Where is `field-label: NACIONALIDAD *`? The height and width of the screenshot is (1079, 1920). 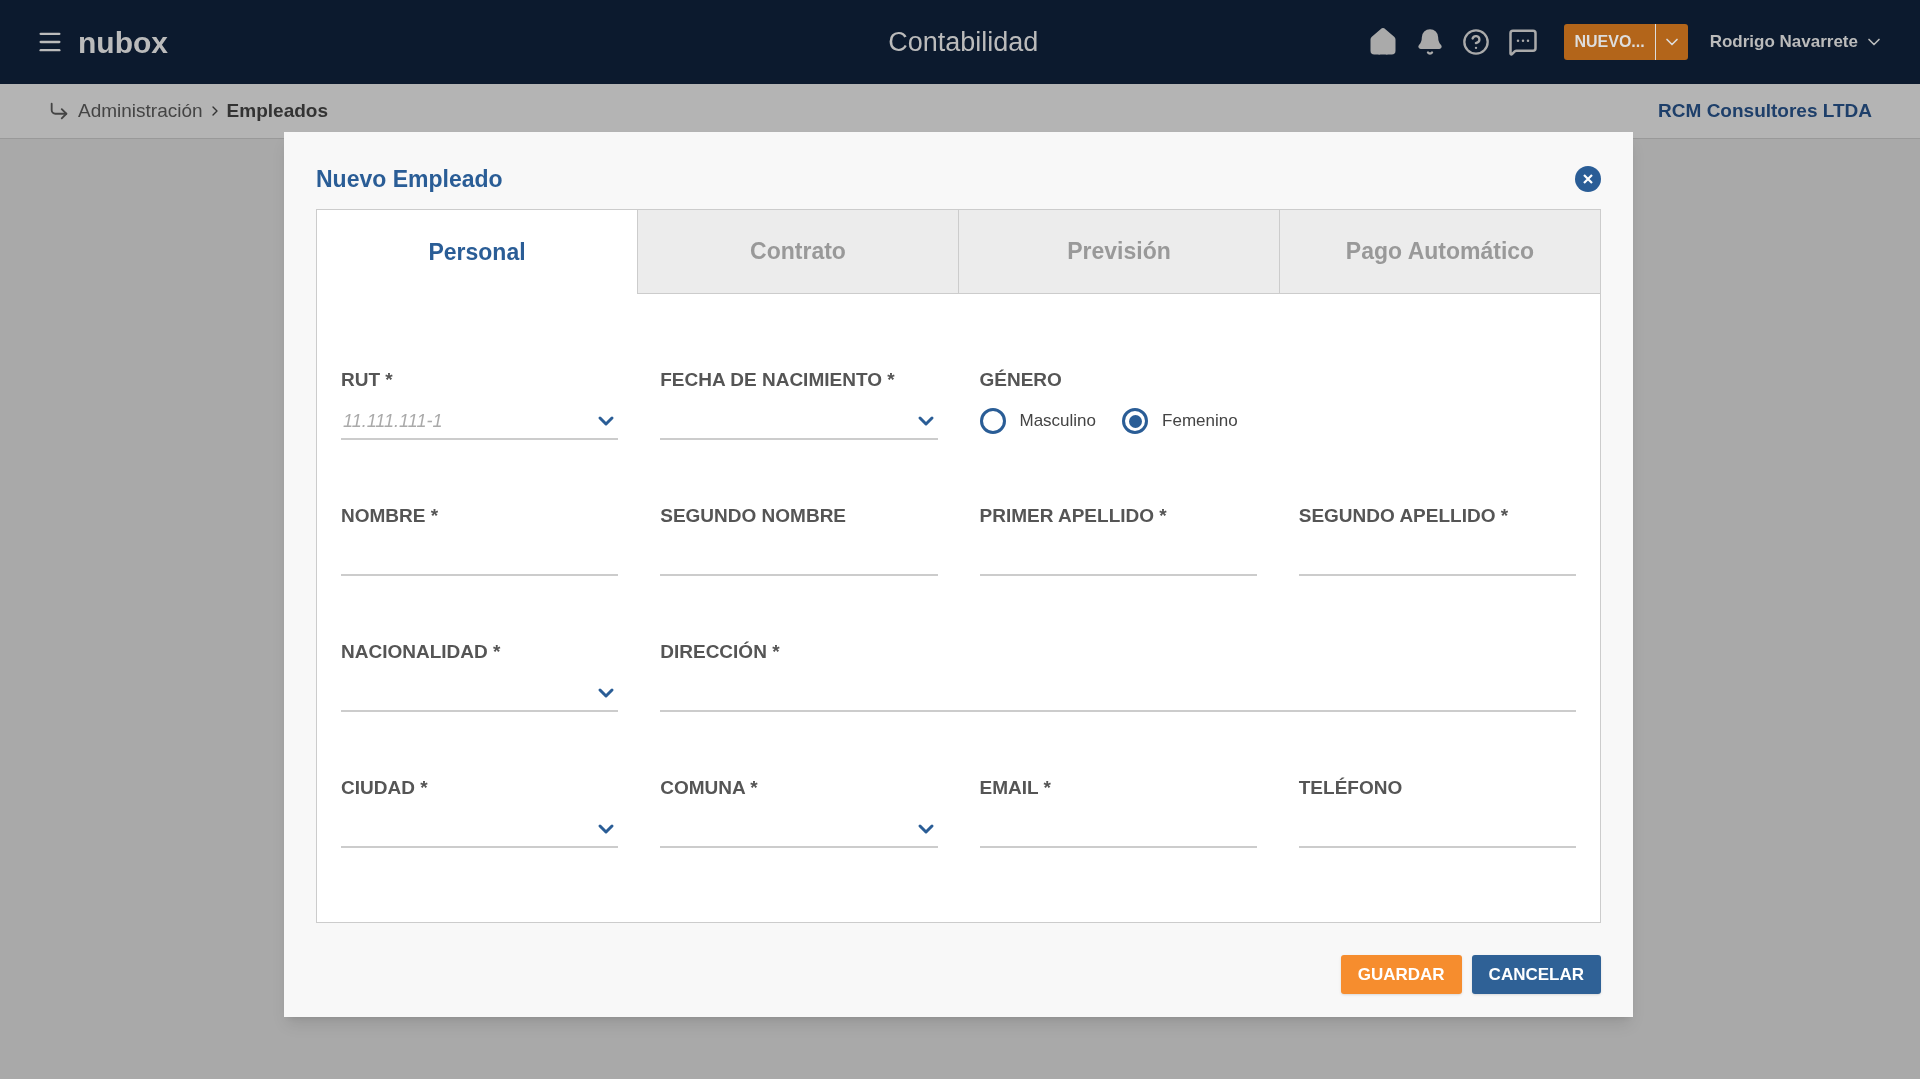
field-label: NACIONALIDAD * is located at coordinates (421, 652).